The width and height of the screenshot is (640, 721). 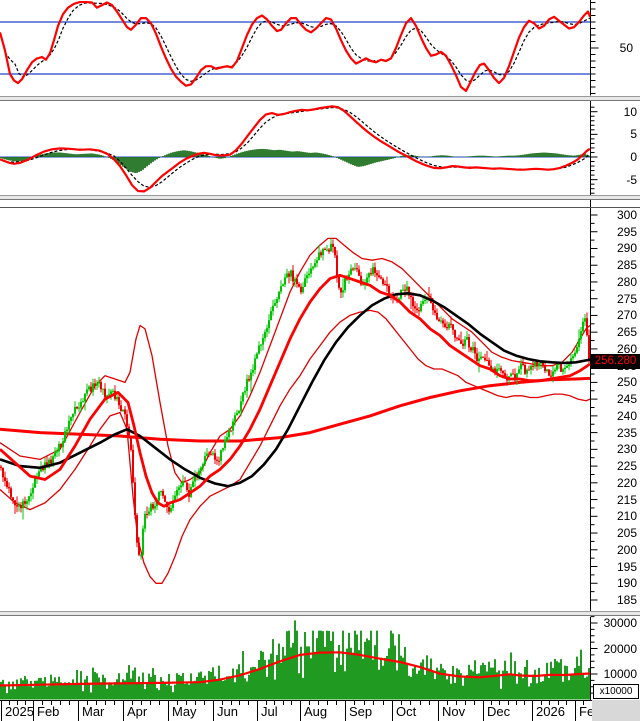 I want to click on month-label: Sep, so click(x=361, y=711).